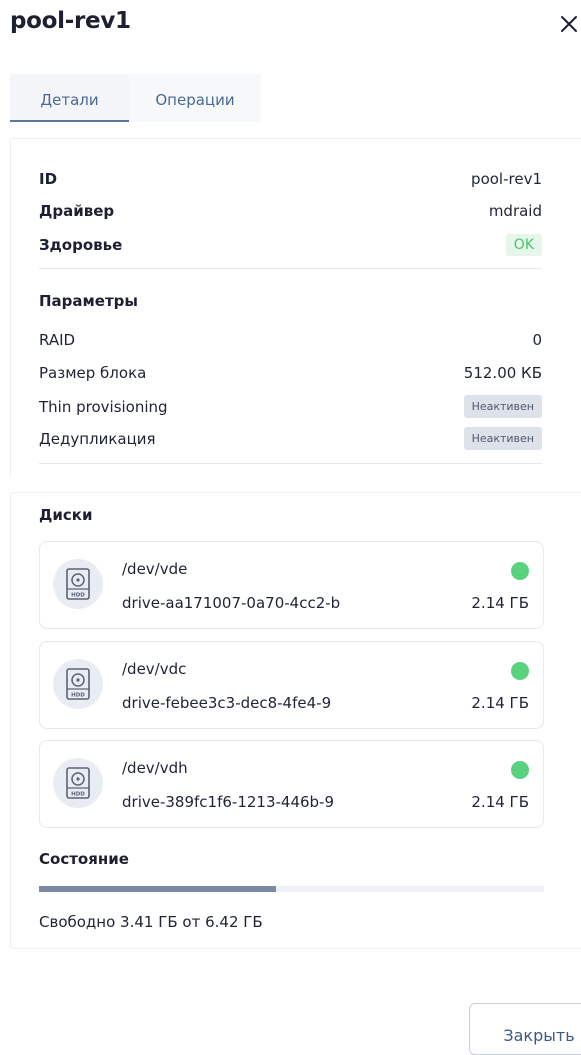 This screenshot has height=1055, width=581. What do you see at coordinates (525, 1029) in the screenshot?
I see `close-button: Закрыть` at bounding box center [525, 1029].